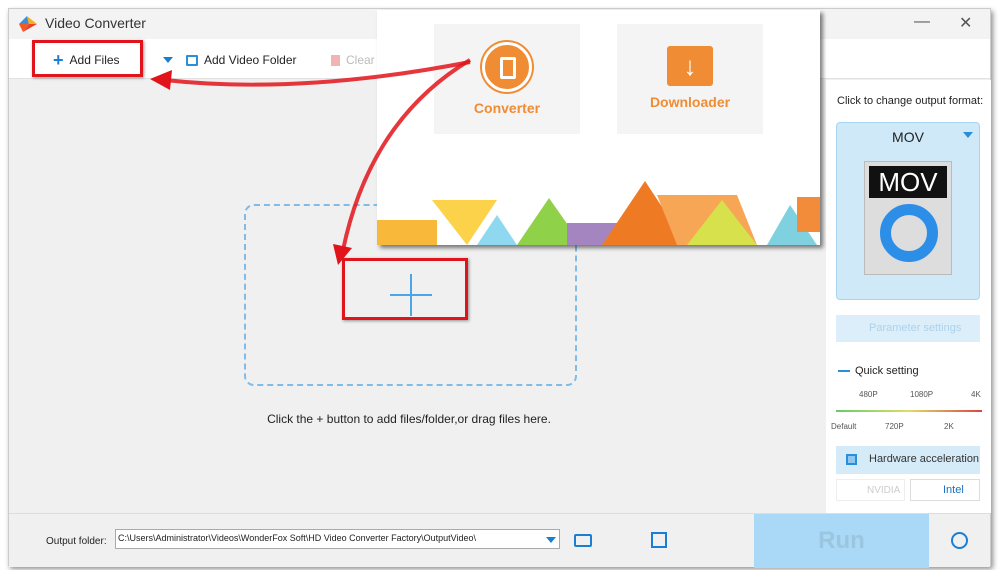 The width and height of the screenshot is (1000, 570). I want to click on downloader-label: Downloader, so click(690, 102).